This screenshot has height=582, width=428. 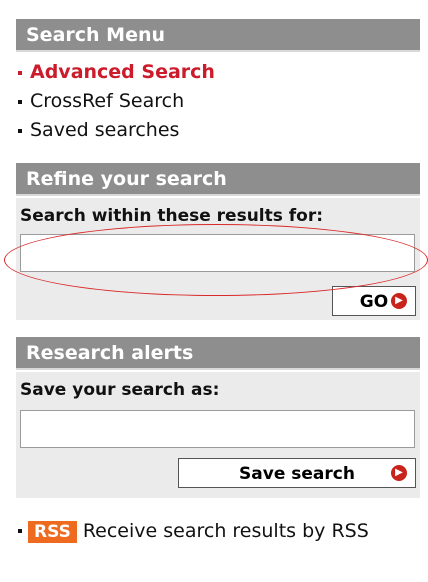 I want to click on research-alerts-header: Research alerts, so click(x=218, y=353).